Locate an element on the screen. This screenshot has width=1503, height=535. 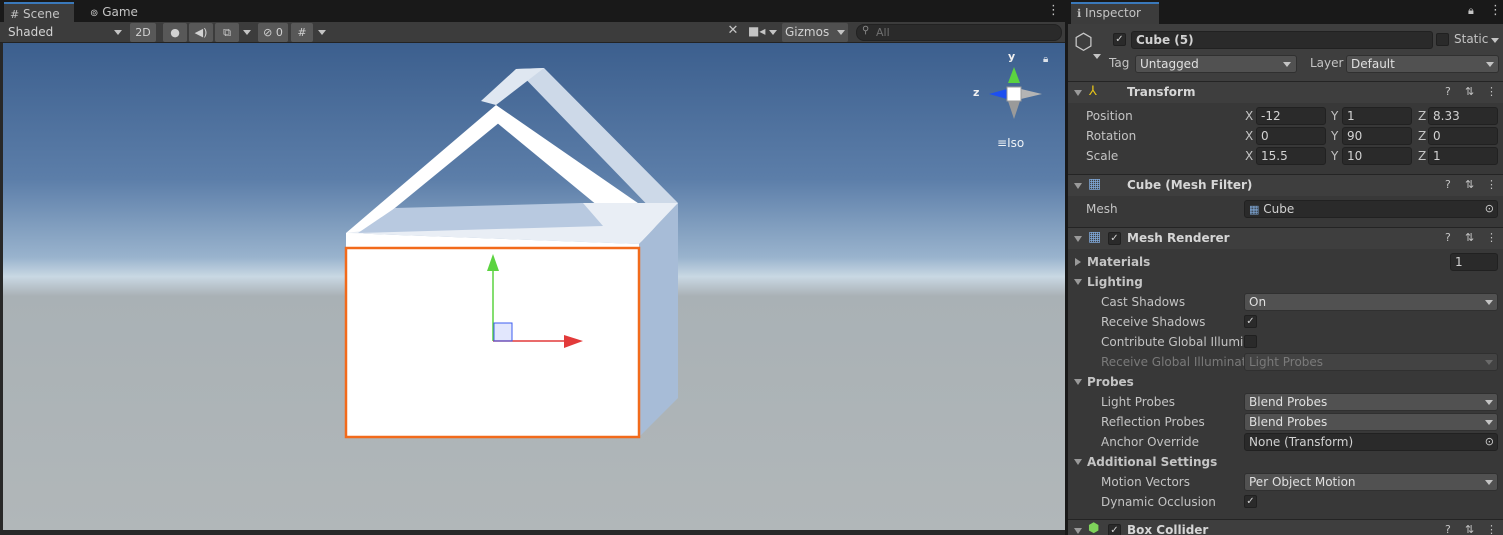
dynamic-occlusion-label: Dynamic Occlusion is located at coordinates (1158, 502).